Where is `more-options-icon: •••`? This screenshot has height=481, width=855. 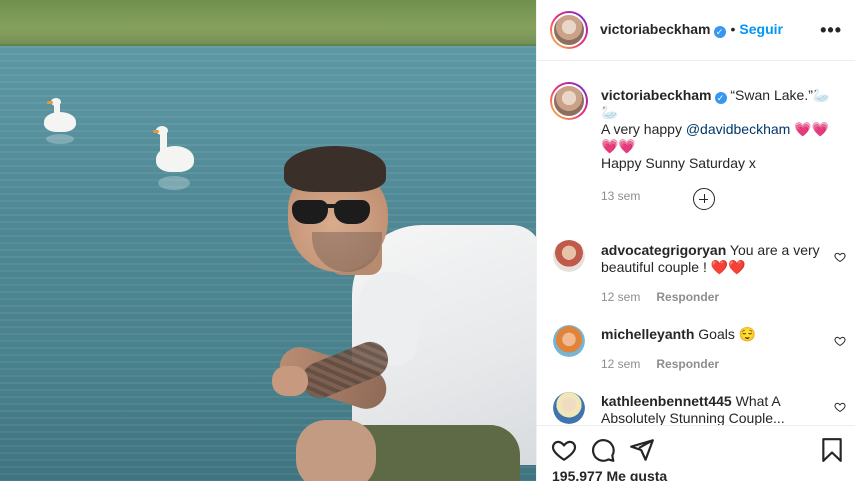
more-options-icon: ••• is located at coordinates (831, 30).